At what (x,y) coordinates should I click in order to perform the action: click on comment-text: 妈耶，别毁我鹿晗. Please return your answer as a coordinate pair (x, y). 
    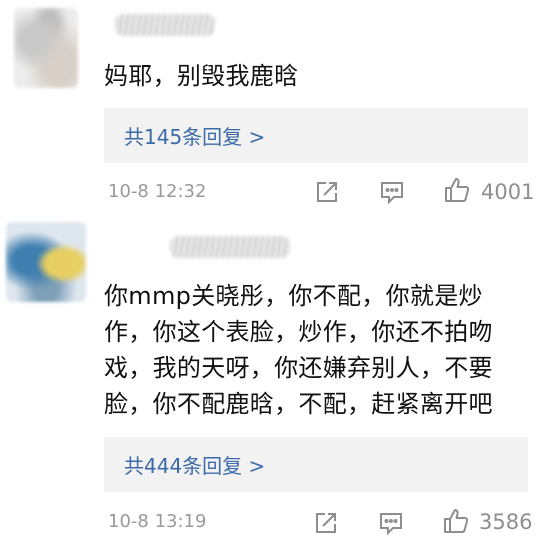
    Looking at the image, I should click on (201, 76).